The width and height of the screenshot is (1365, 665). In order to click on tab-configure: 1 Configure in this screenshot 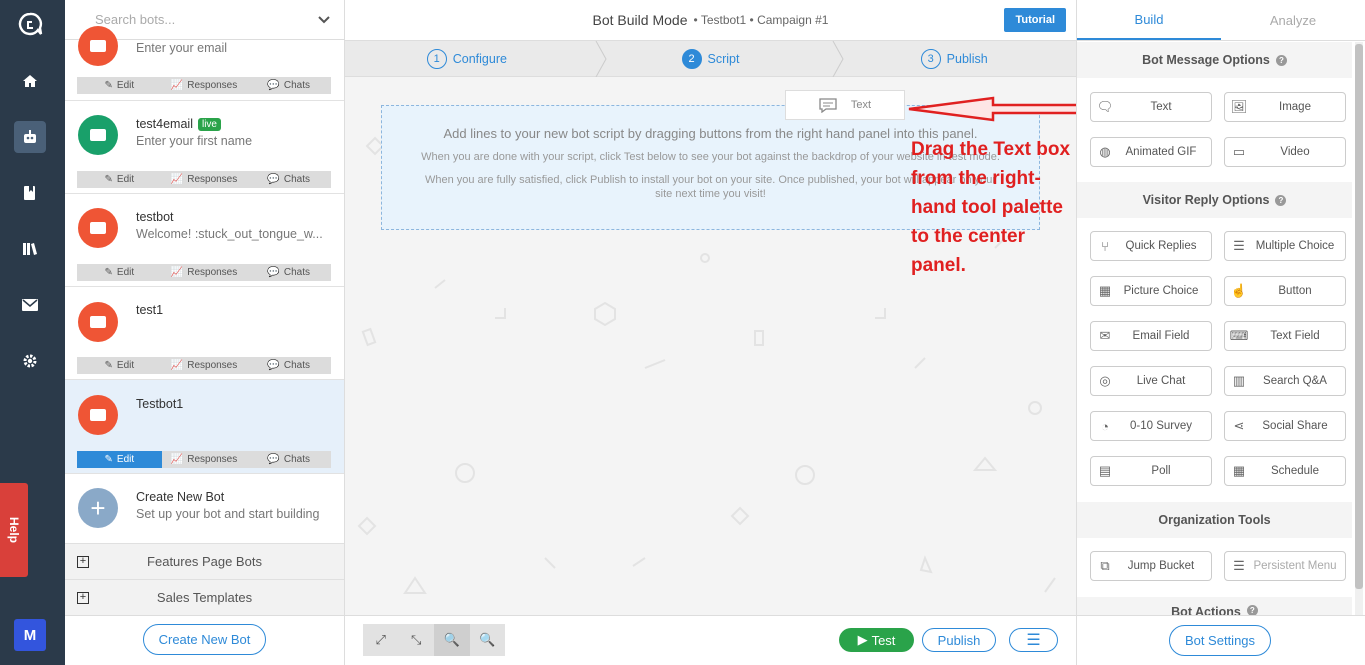, I will do `click(467, 58)`.